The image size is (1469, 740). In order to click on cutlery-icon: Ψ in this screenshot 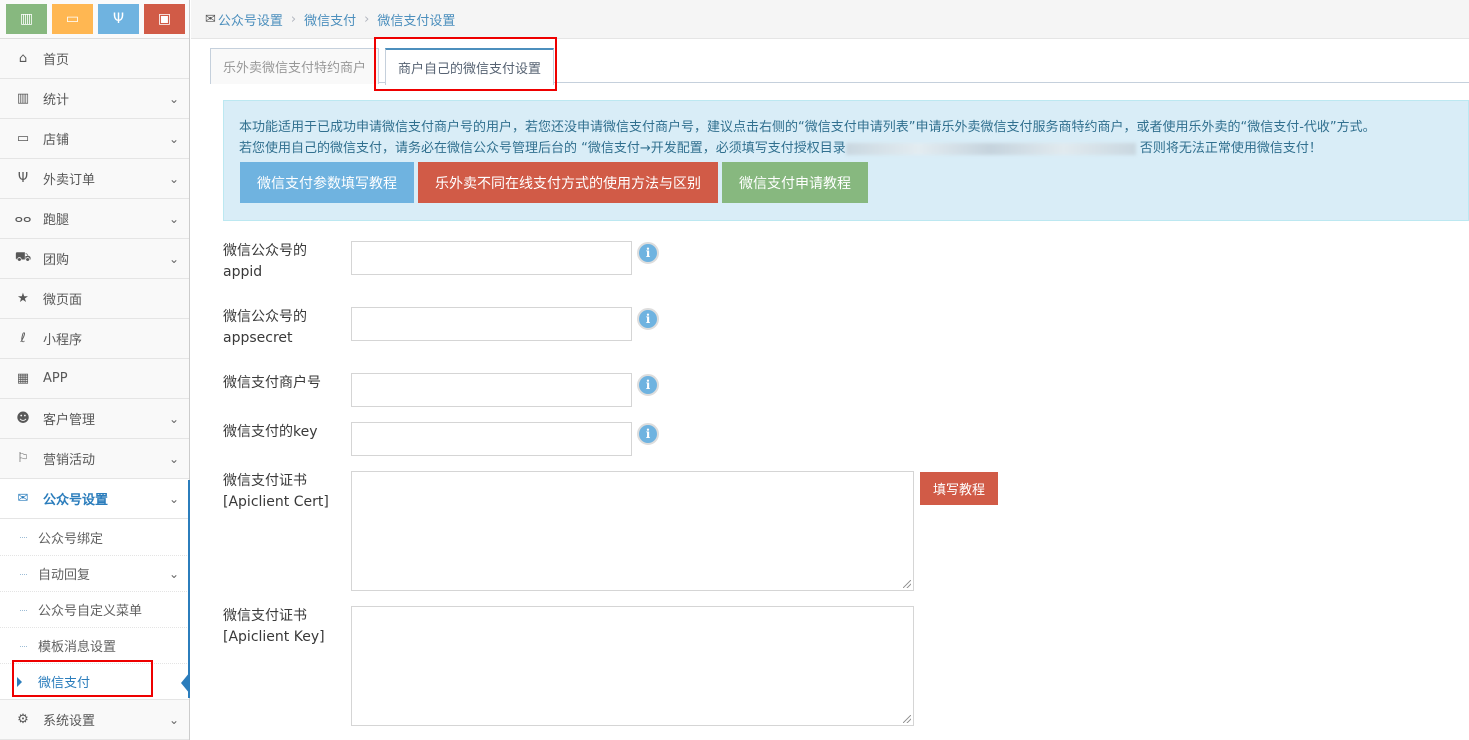, I will do `click(23, 178)`.